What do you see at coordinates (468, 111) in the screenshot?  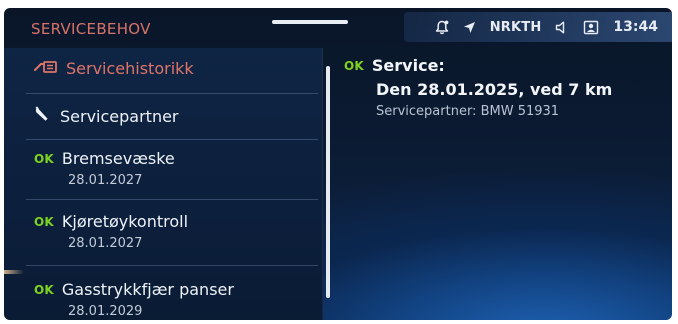 I see `detail-service-partner: Servicepartner: BMW 51931` at bounding box center [468, 111].